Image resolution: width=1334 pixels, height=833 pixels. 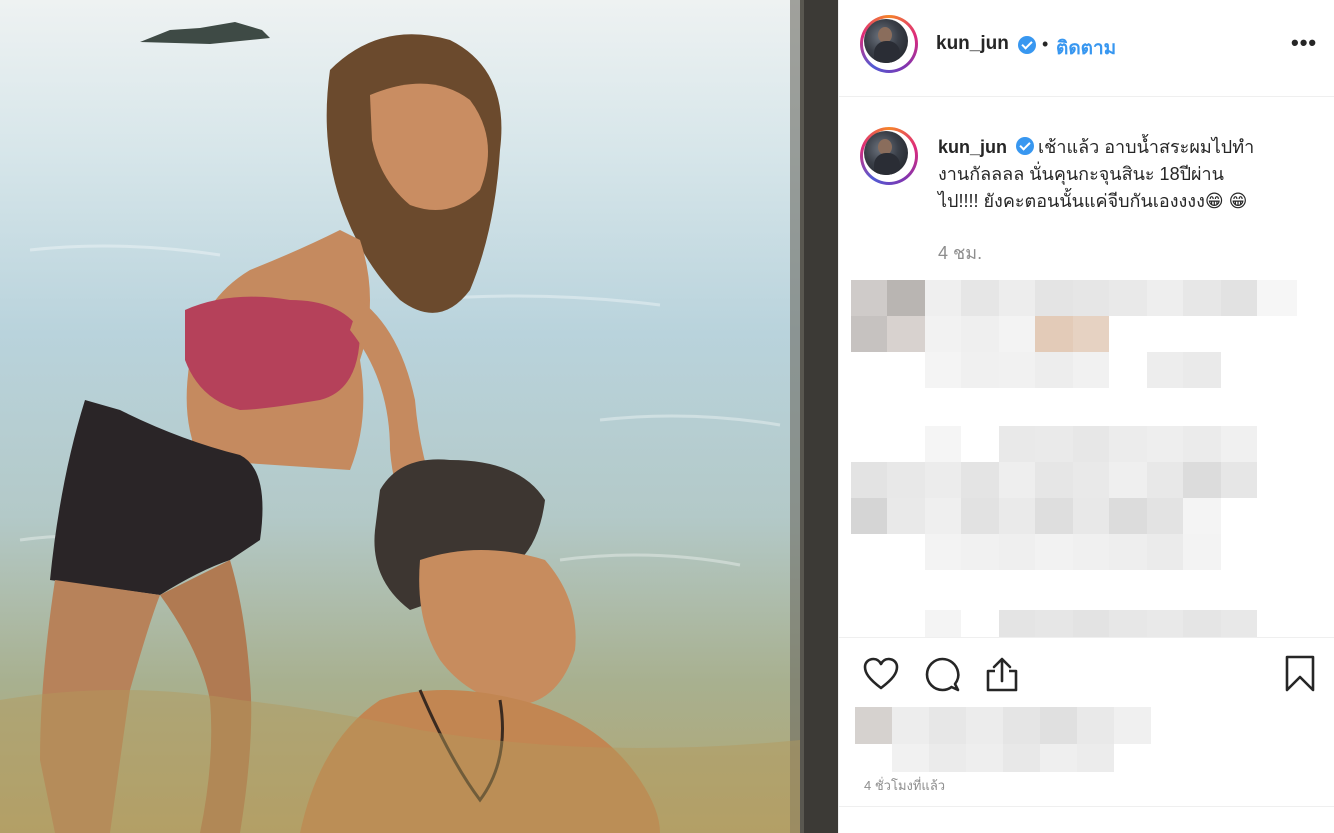 I want to click on caption-text-line3: ไป!!!! ยังคะตอนนั้นแค่จีบกันเองงงง😁 😁, so click(x=1093, y=201).